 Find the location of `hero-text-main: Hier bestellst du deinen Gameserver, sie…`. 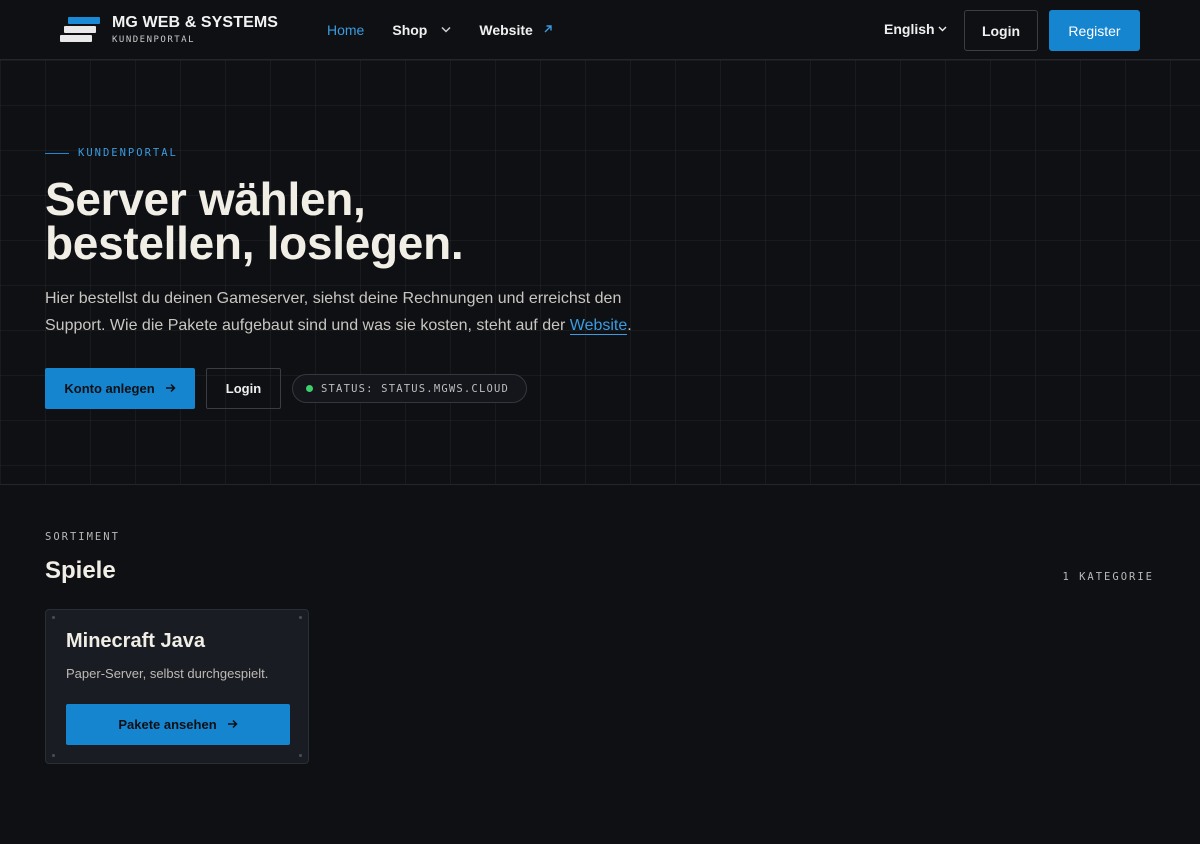

hero-text-main: Hier bestellst du deinen Gameserver, sie… is located at coordinates (333, 312).